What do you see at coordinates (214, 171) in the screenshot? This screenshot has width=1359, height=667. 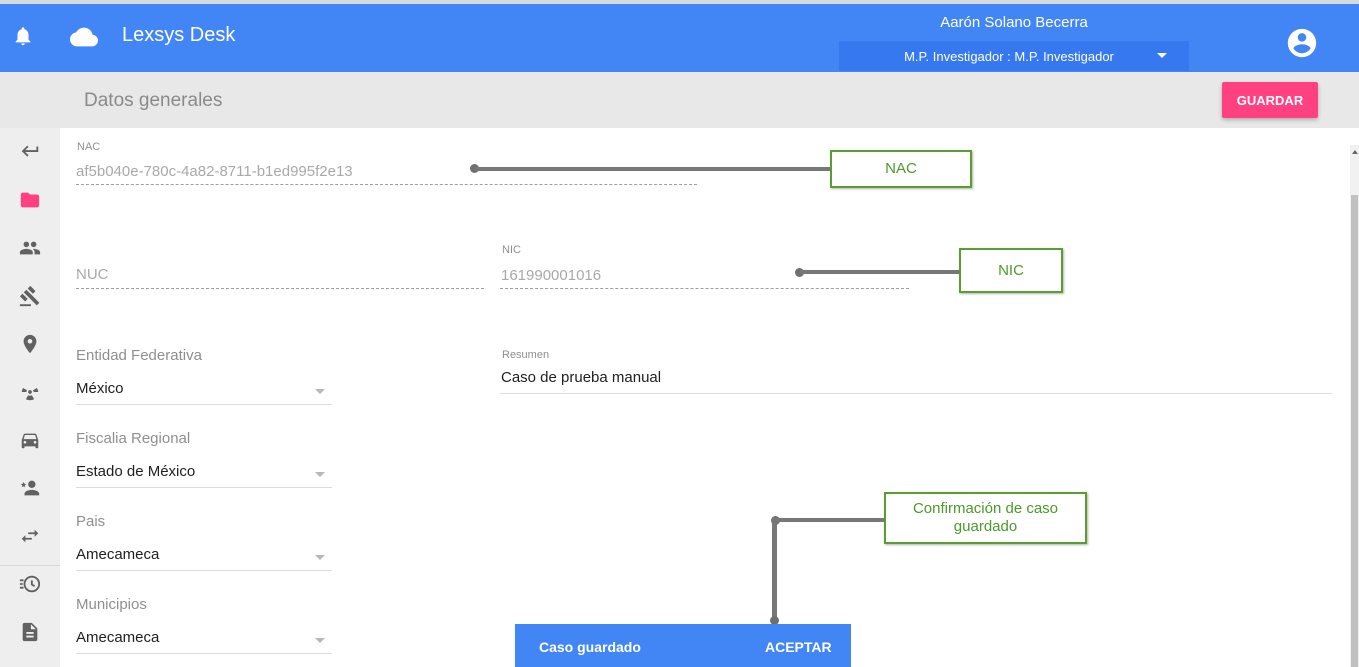 I see `nac-field: af5b040e-780c-4a82-8711-b1ed995f2e13` at bounding box center [214, 171].